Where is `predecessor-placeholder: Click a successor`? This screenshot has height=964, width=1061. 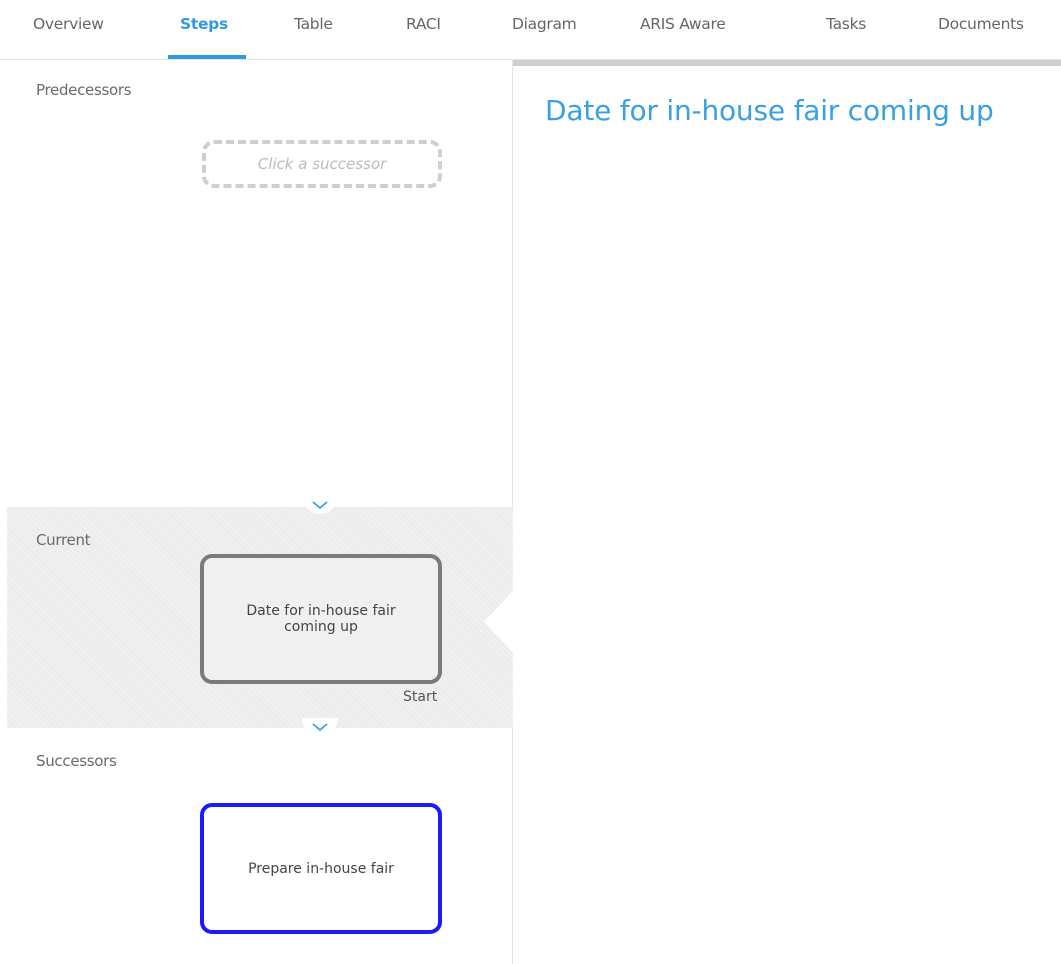 predecessor-placeholder: Click a successor is located at coordinates (322, 164).